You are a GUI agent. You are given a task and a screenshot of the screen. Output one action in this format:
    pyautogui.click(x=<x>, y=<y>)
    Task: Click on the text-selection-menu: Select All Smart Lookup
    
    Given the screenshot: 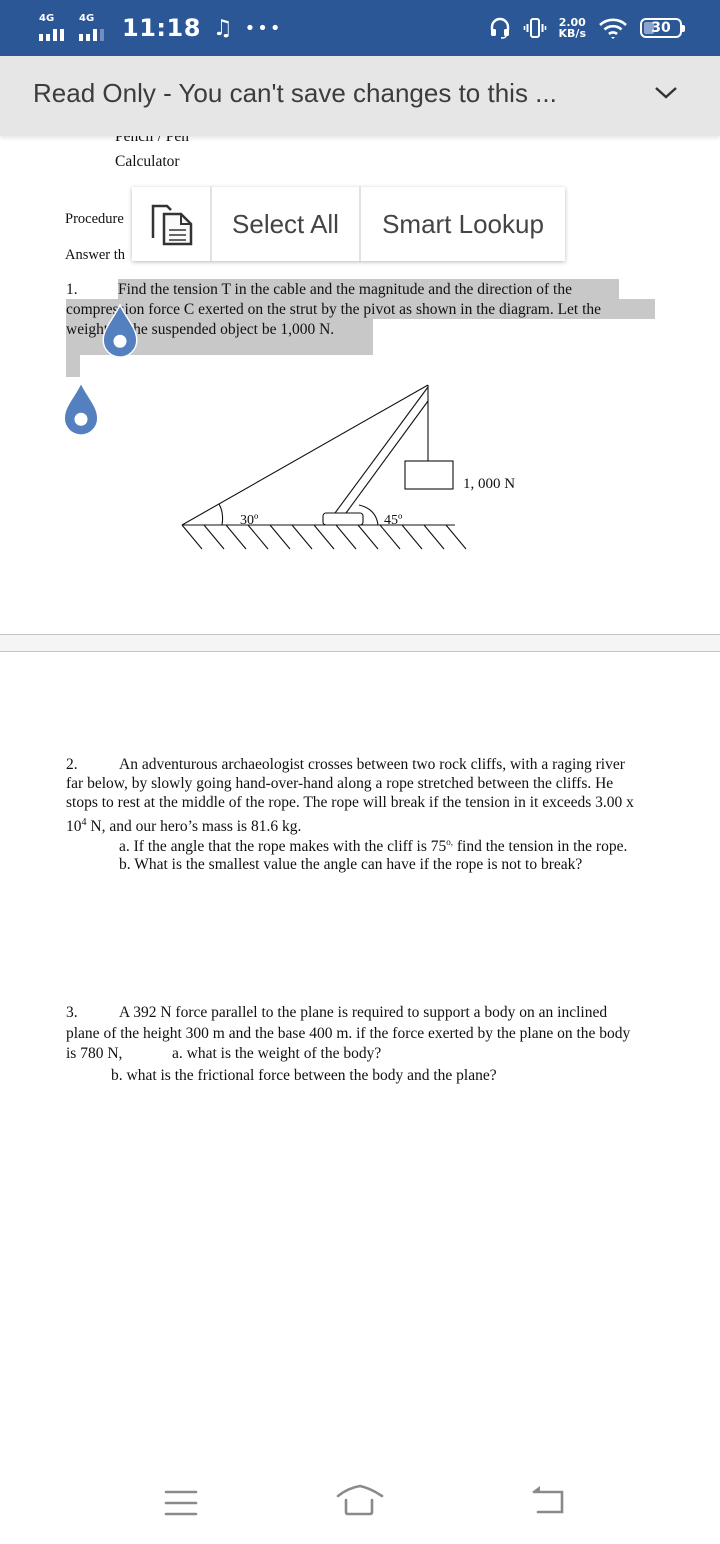 What is the action you would take?
    pyautogui.click(x=348, y=224)
    